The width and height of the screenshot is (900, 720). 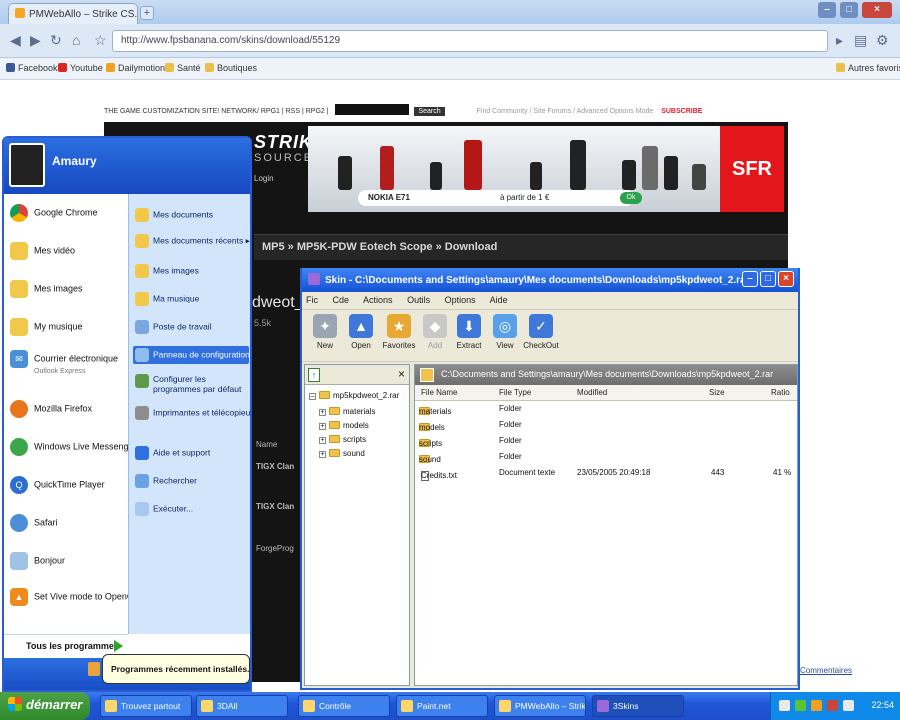 I want to click on up-folder-icon: ↑, so click(x=314, y=375).